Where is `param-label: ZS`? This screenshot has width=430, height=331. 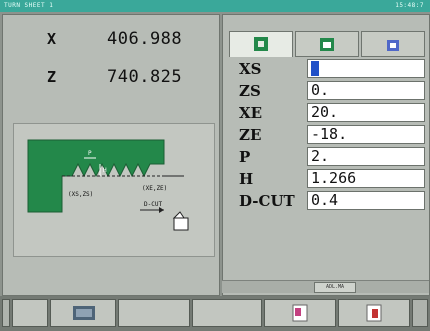 param-label: ZS is located at coordinates (250, 91).